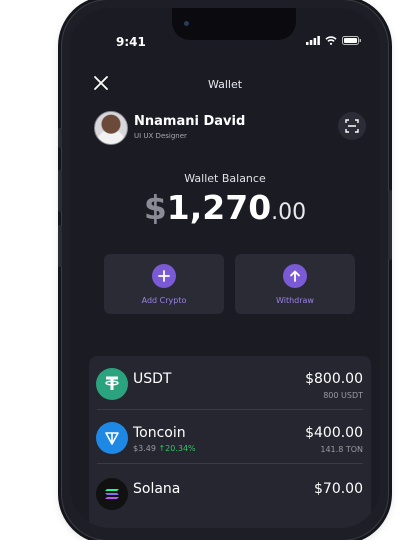  Describe the element at coordinates (160, 136) in the screenshot. I see `profile-role: UI UX Designer` at that location.